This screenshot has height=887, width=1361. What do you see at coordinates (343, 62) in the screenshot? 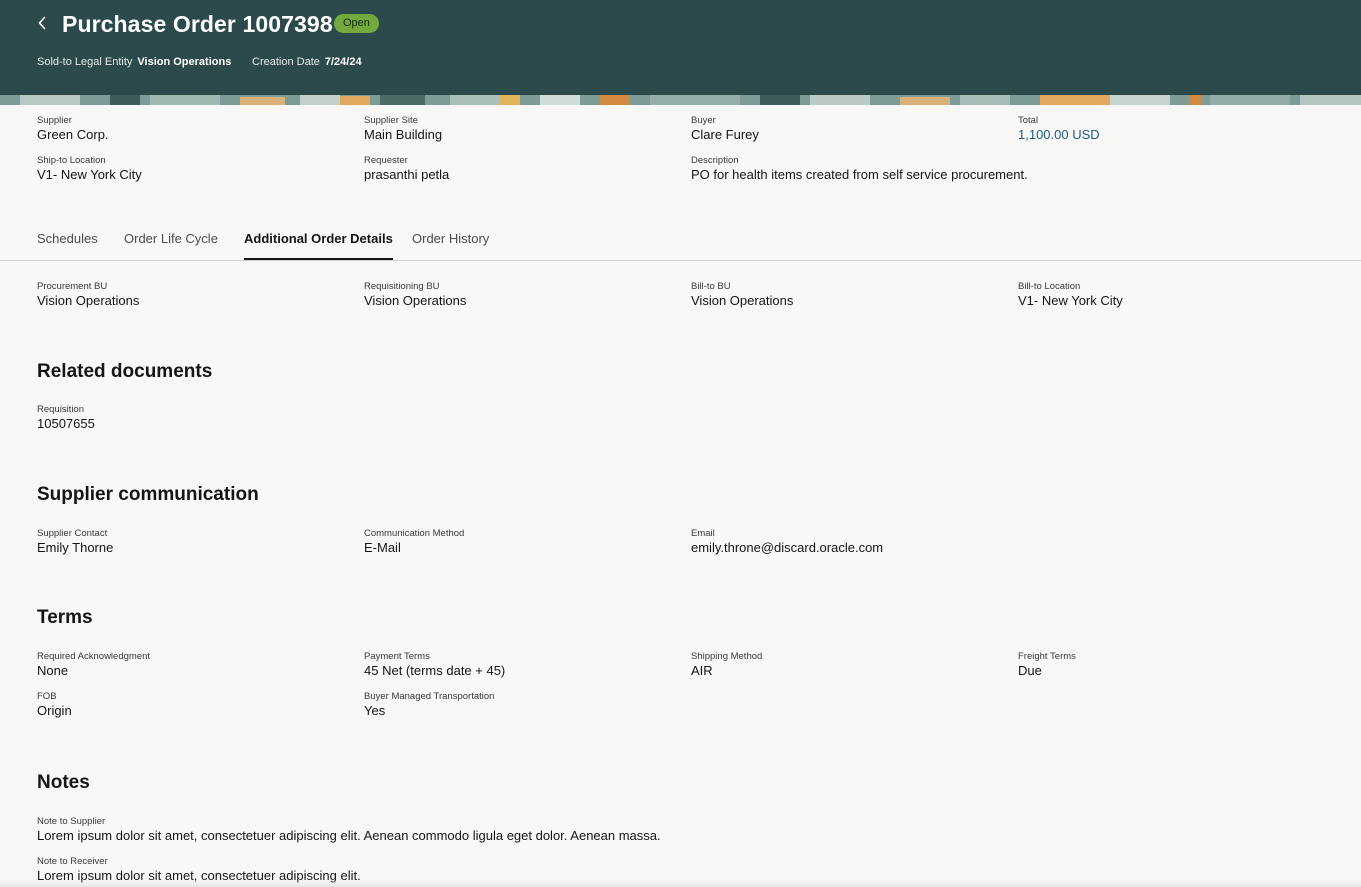
I see `creation-date-value: 7/24/24` at bounding box center [343, 62].